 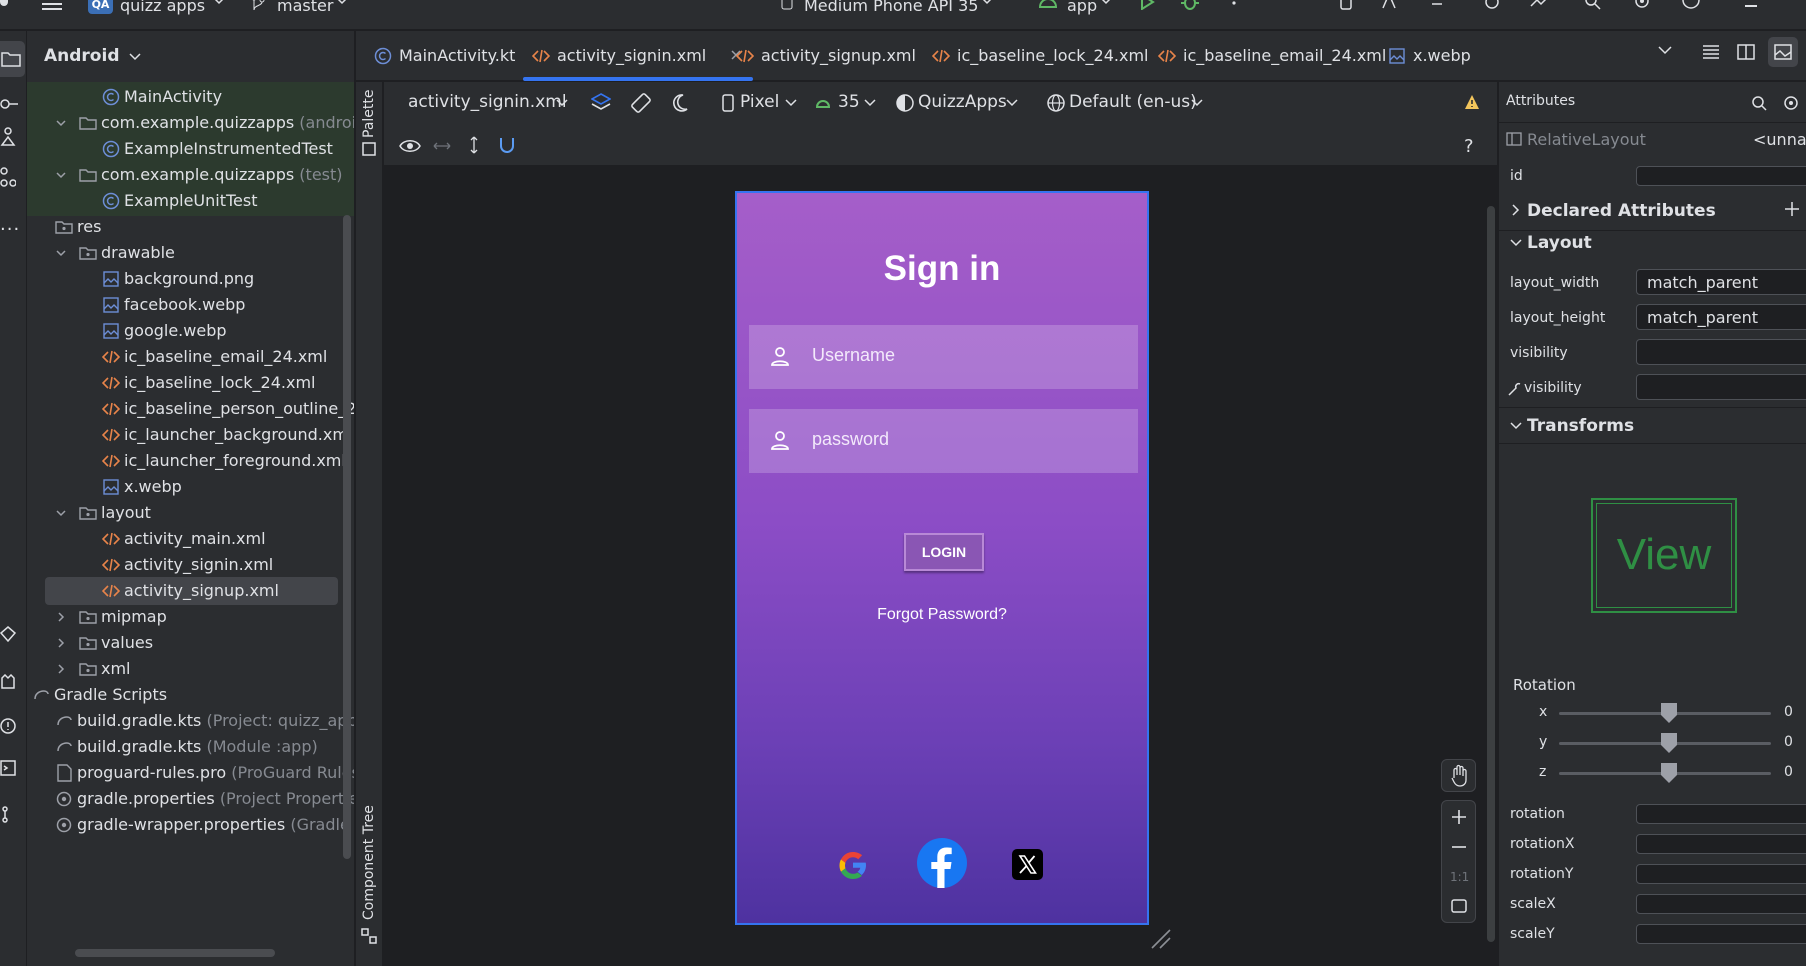 What do you see at coordinates (1082, 7) in the screenshot?
I see `run-config: app` at bounding box center [1082, 7].